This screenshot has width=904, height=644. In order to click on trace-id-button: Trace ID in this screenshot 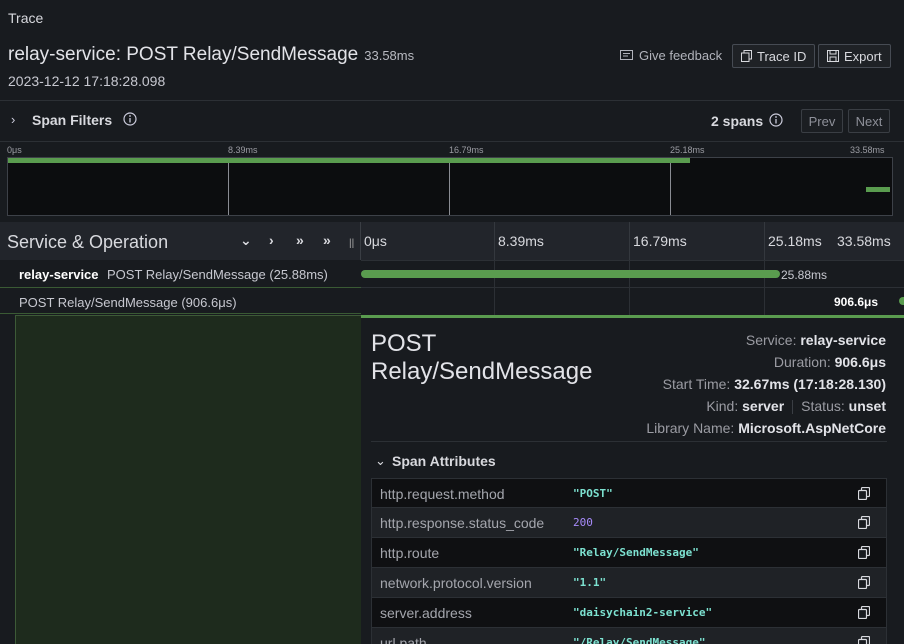, I will do `click(774, 56)`.